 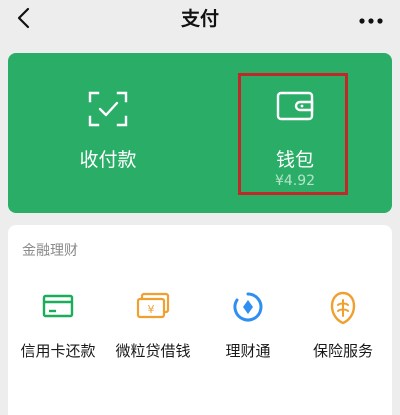 What do you see at coordinates (50, 251) in the screenshot?
I see `finance-section-title: 金融理财` at bounding box center [50, 251].